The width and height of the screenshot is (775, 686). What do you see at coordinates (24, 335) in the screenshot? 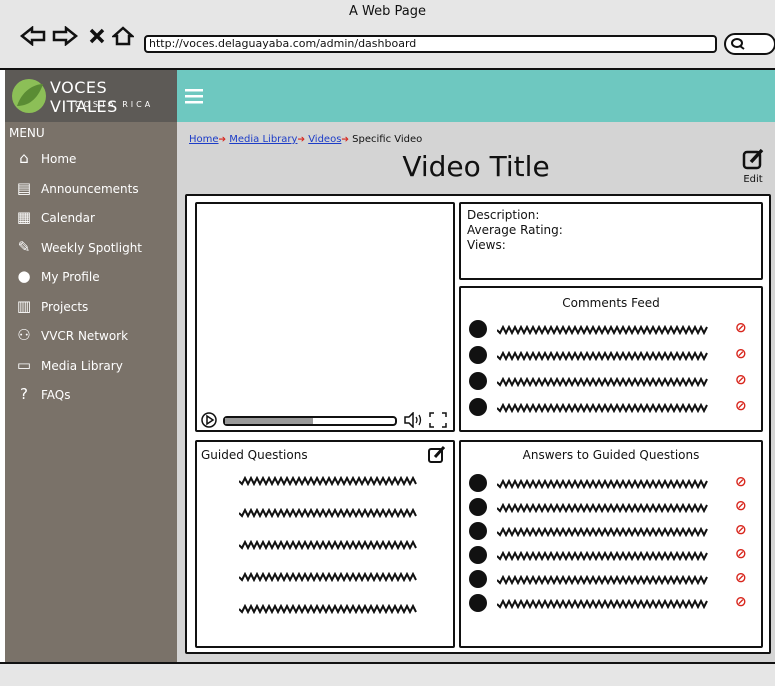
I see `network-icon: ⚇` at bounding box center [24, 335].